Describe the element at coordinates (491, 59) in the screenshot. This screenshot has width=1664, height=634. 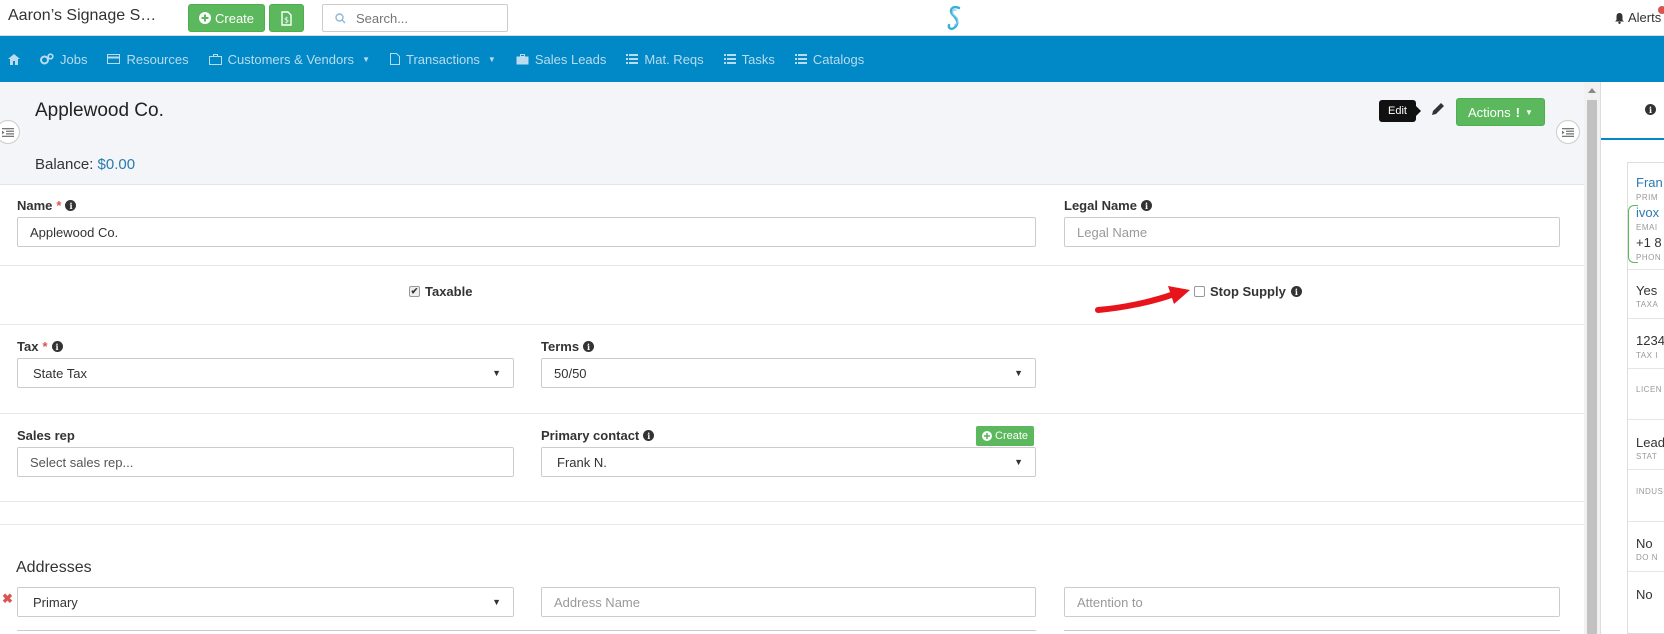
I see `caret-down-icon: ▼` at that location.